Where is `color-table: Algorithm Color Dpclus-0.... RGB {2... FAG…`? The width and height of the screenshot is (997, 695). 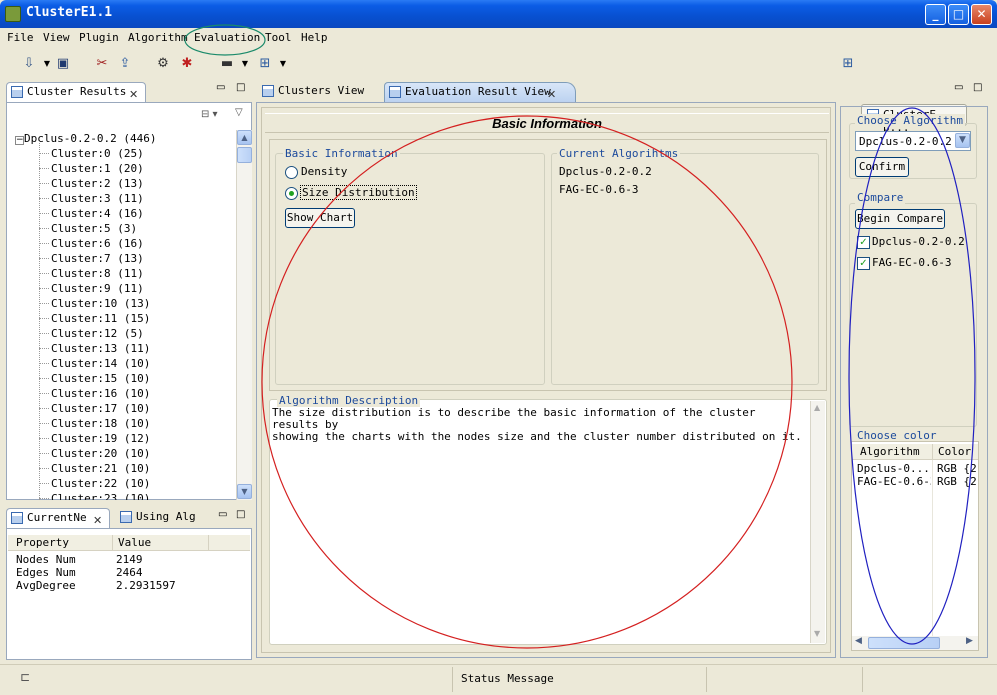
color-table: Algorithm Color Dpclus-0.... RGB {2... FAG… is located at coordinates (915, 546).